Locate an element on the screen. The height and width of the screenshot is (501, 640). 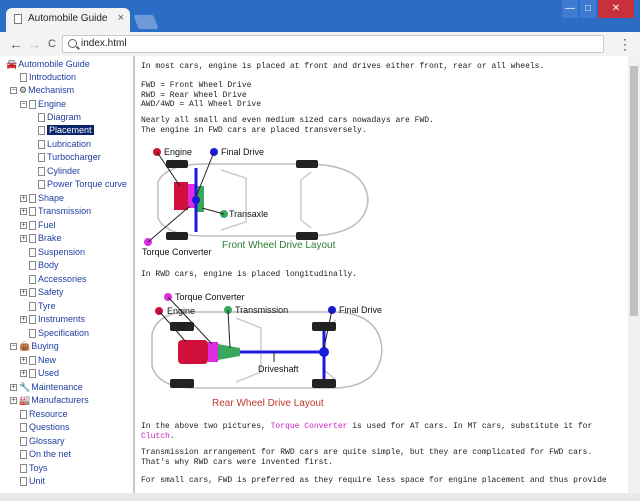
gear-icon: ⚙ is located at coordinates (23, 90).